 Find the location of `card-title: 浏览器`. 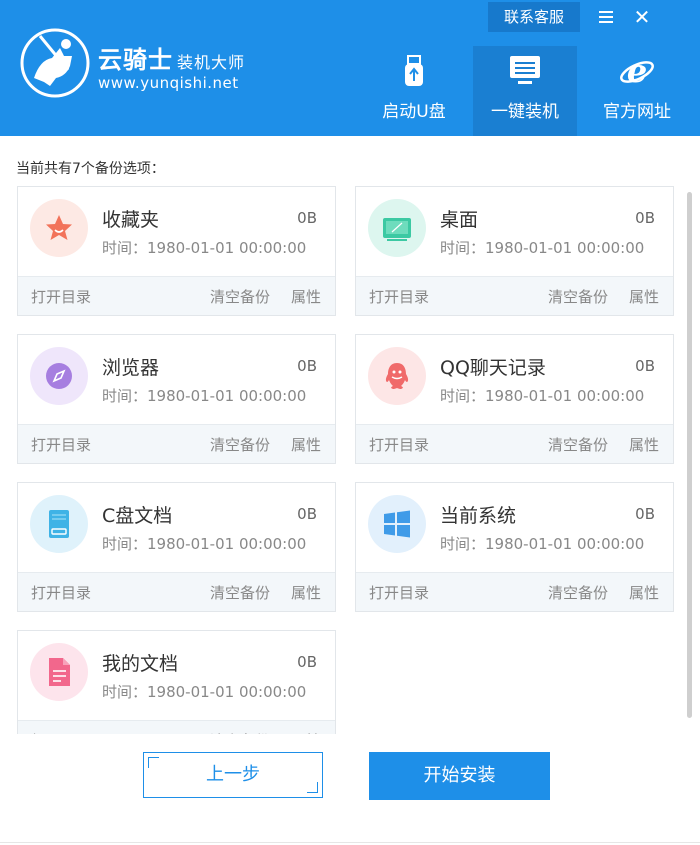

card-title: 浏览器 is located at coordinates (131, 368).